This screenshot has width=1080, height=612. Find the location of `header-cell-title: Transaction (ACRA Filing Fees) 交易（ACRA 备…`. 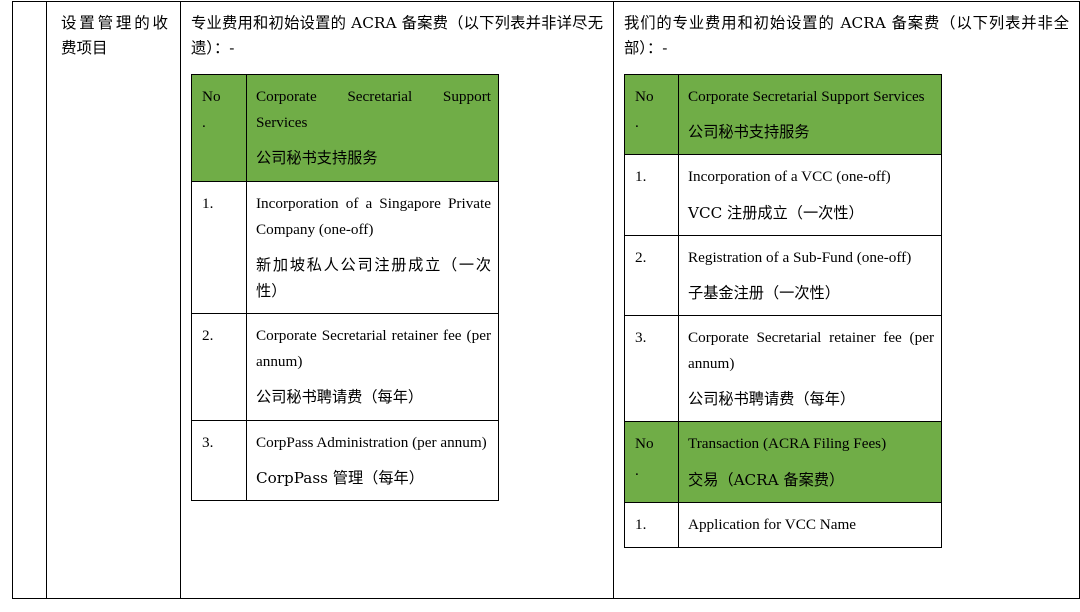

header-cell-title: Transaction (ACRA Filing Fees) 交易（ACRA 备… is located at coordinates (810, 462).